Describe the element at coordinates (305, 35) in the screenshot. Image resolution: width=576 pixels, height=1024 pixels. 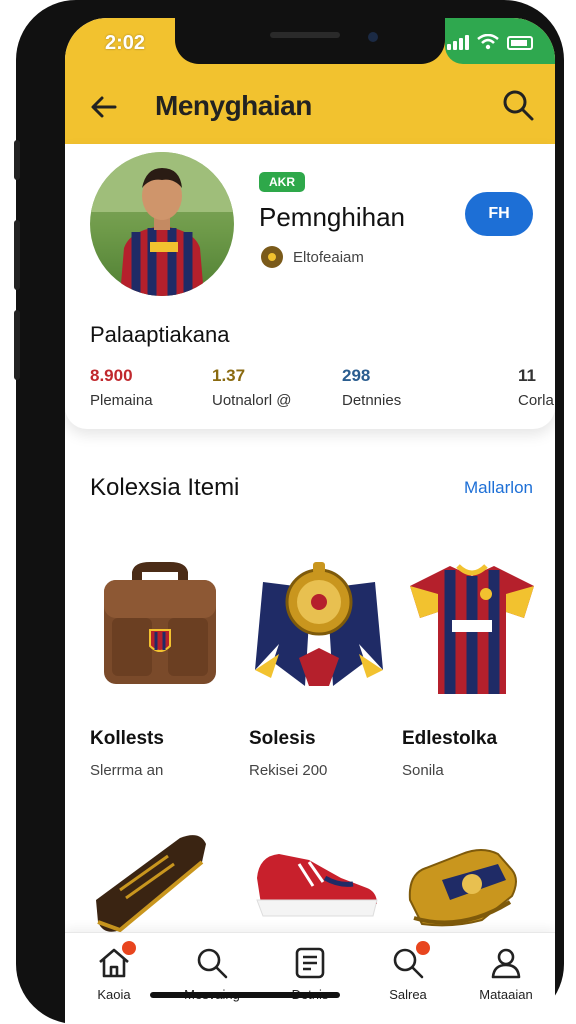
I see `speaker` at that location.